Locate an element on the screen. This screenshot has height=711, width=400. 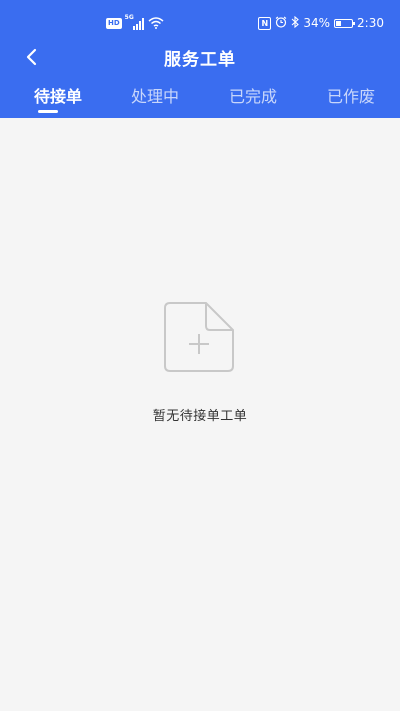
battery-fill is located at coordinates (339, 23).